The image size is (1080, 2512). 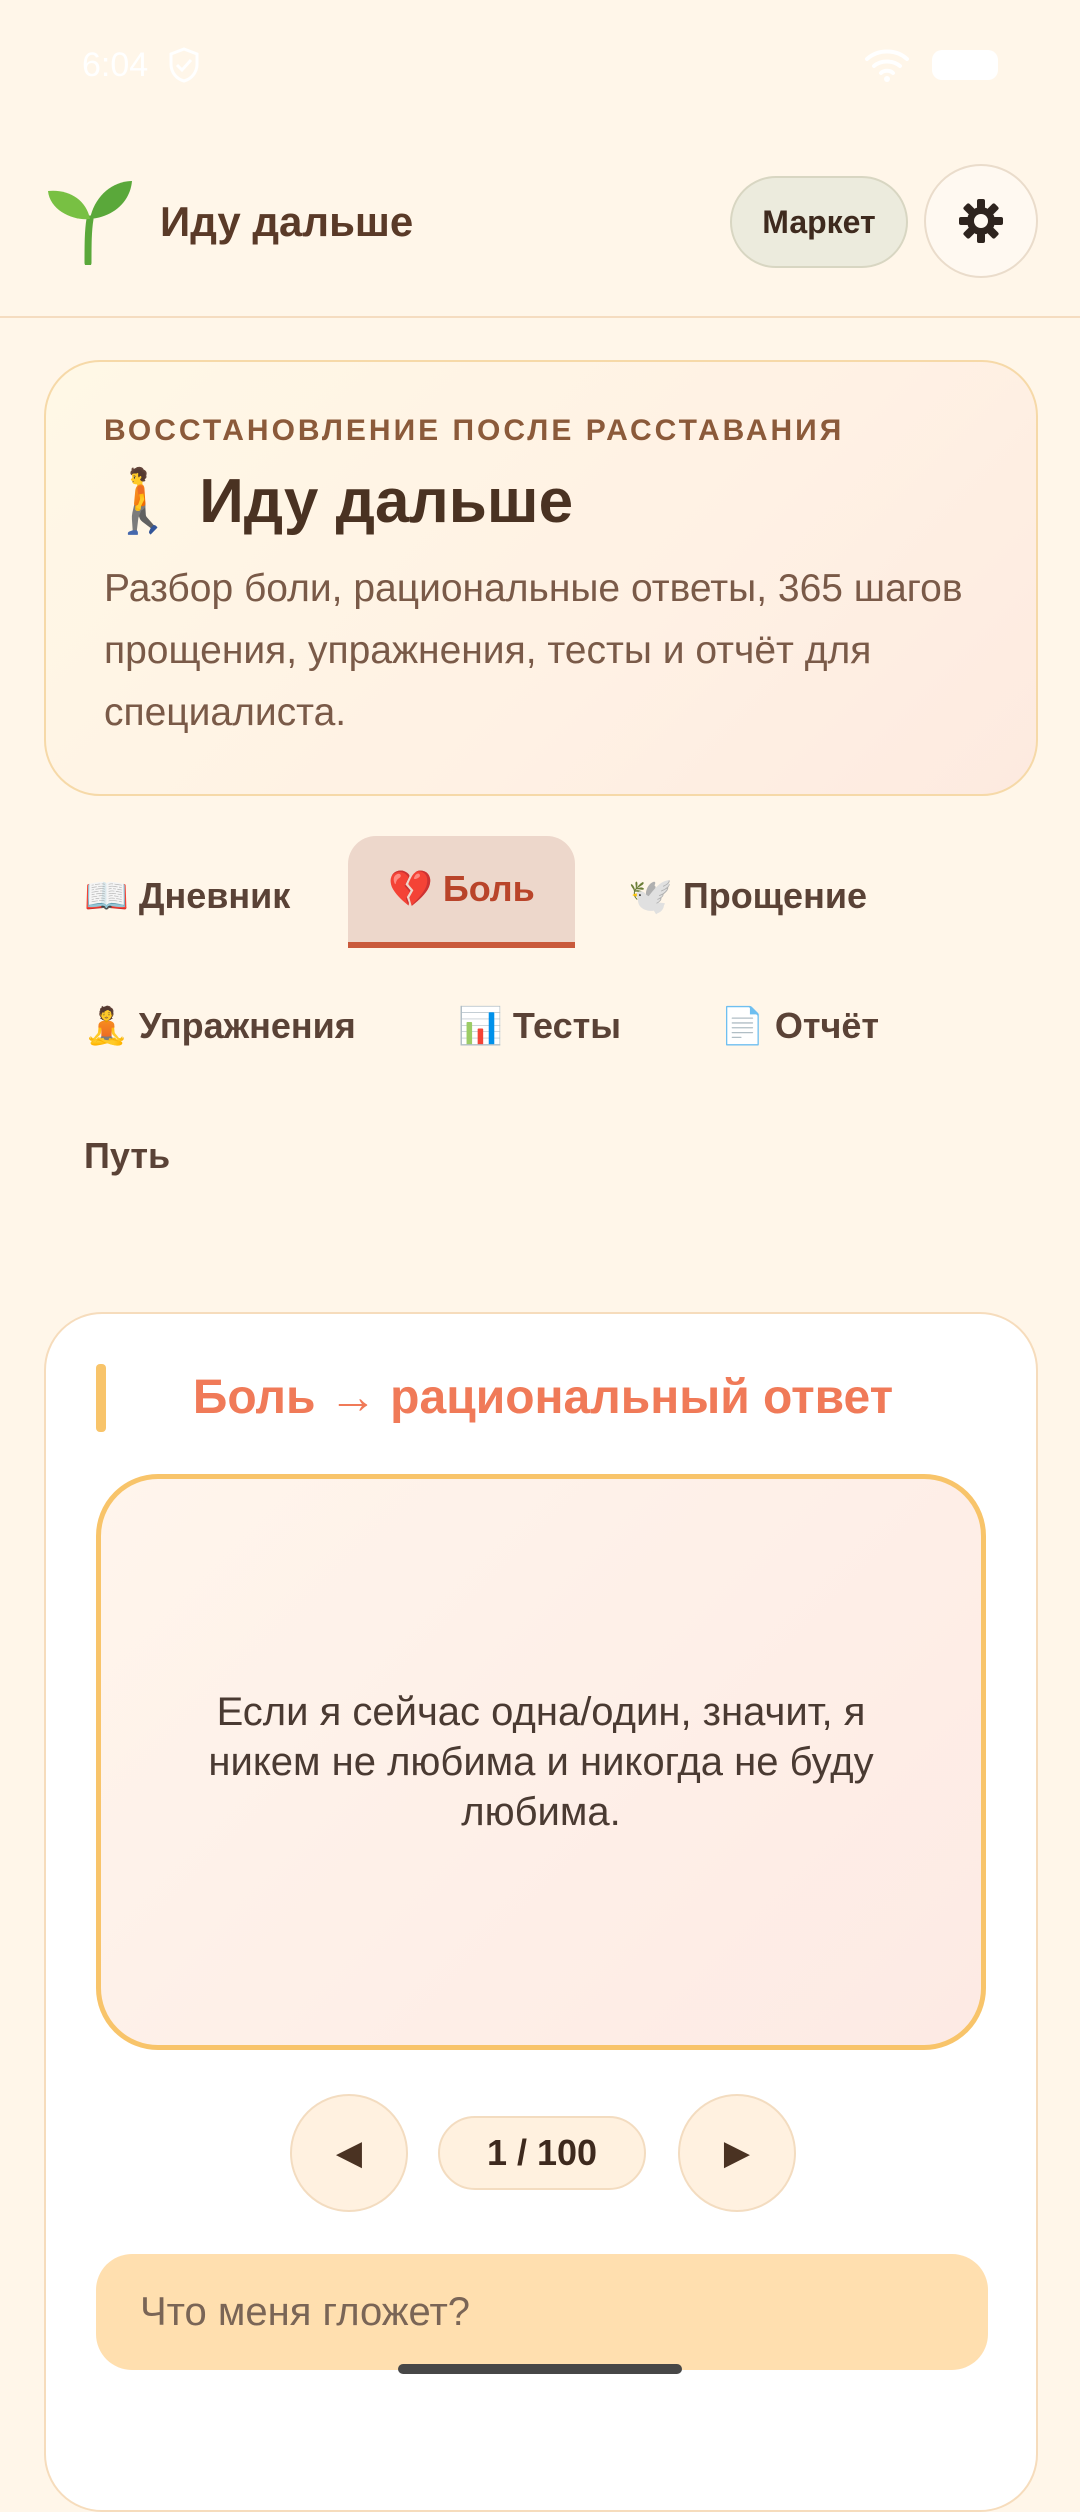 What do you see at coordinates (488, 888) in the screenshot?
I see `tab-label: Боль` at bounding box center [488, 888].